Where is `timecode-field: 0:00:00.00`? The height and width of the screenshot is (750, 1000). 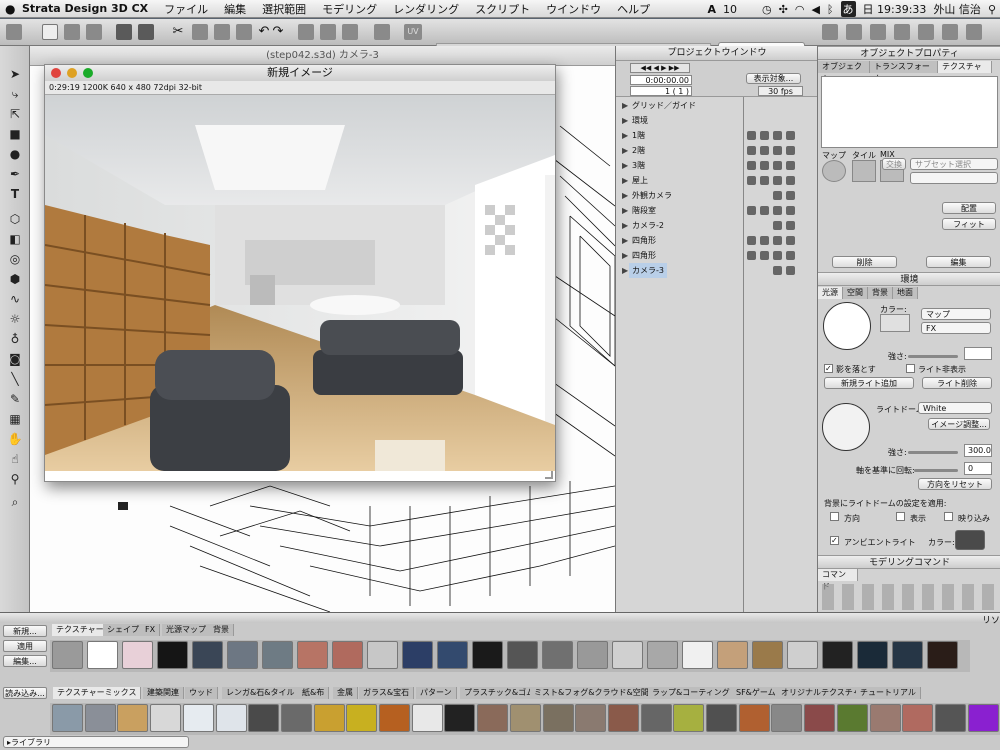 timecode-field: 0:00:00.00 is located at coordinates (661, 80).